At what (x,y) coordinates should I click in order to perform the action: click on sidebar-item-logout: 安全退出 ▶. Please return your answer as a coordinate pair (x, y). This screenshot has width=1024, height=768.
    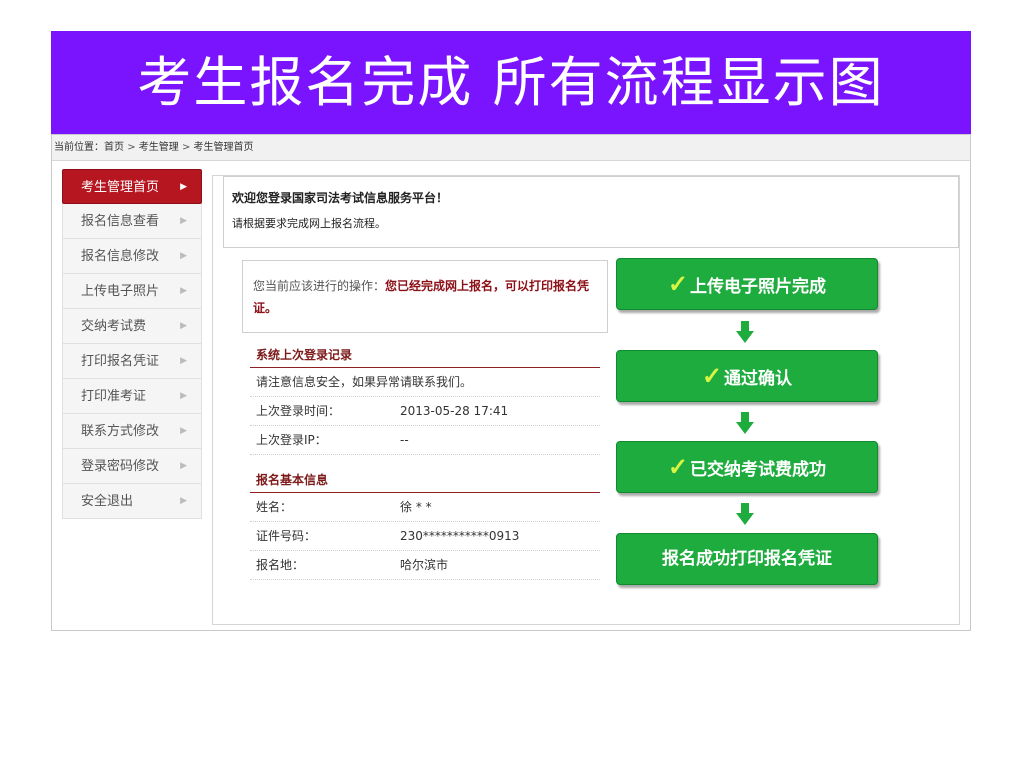
    Looking at the image, I should click on (132, 501).